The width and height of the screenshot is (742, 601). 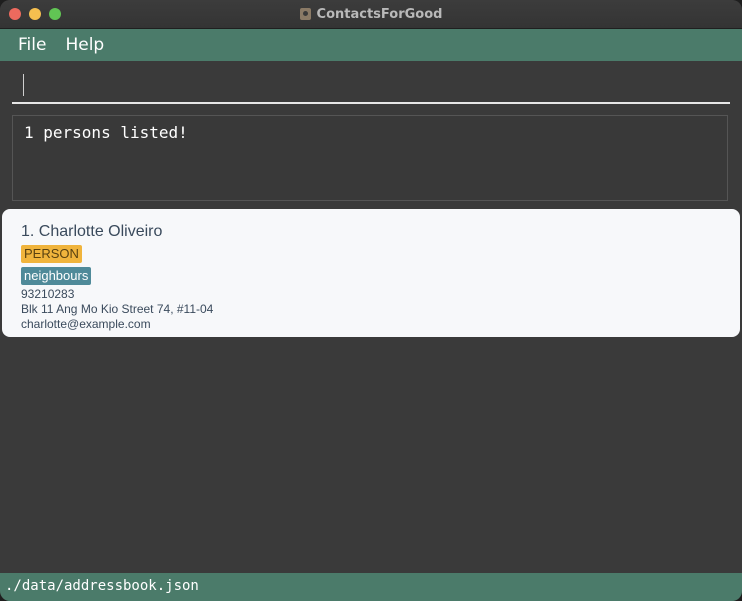 What do you see at coordinates (117, 309) in the screenshot?
I see `person-address: Blk 11 Ang Mo Kio Street 74, #11-04` at bounding box center [117, 309].